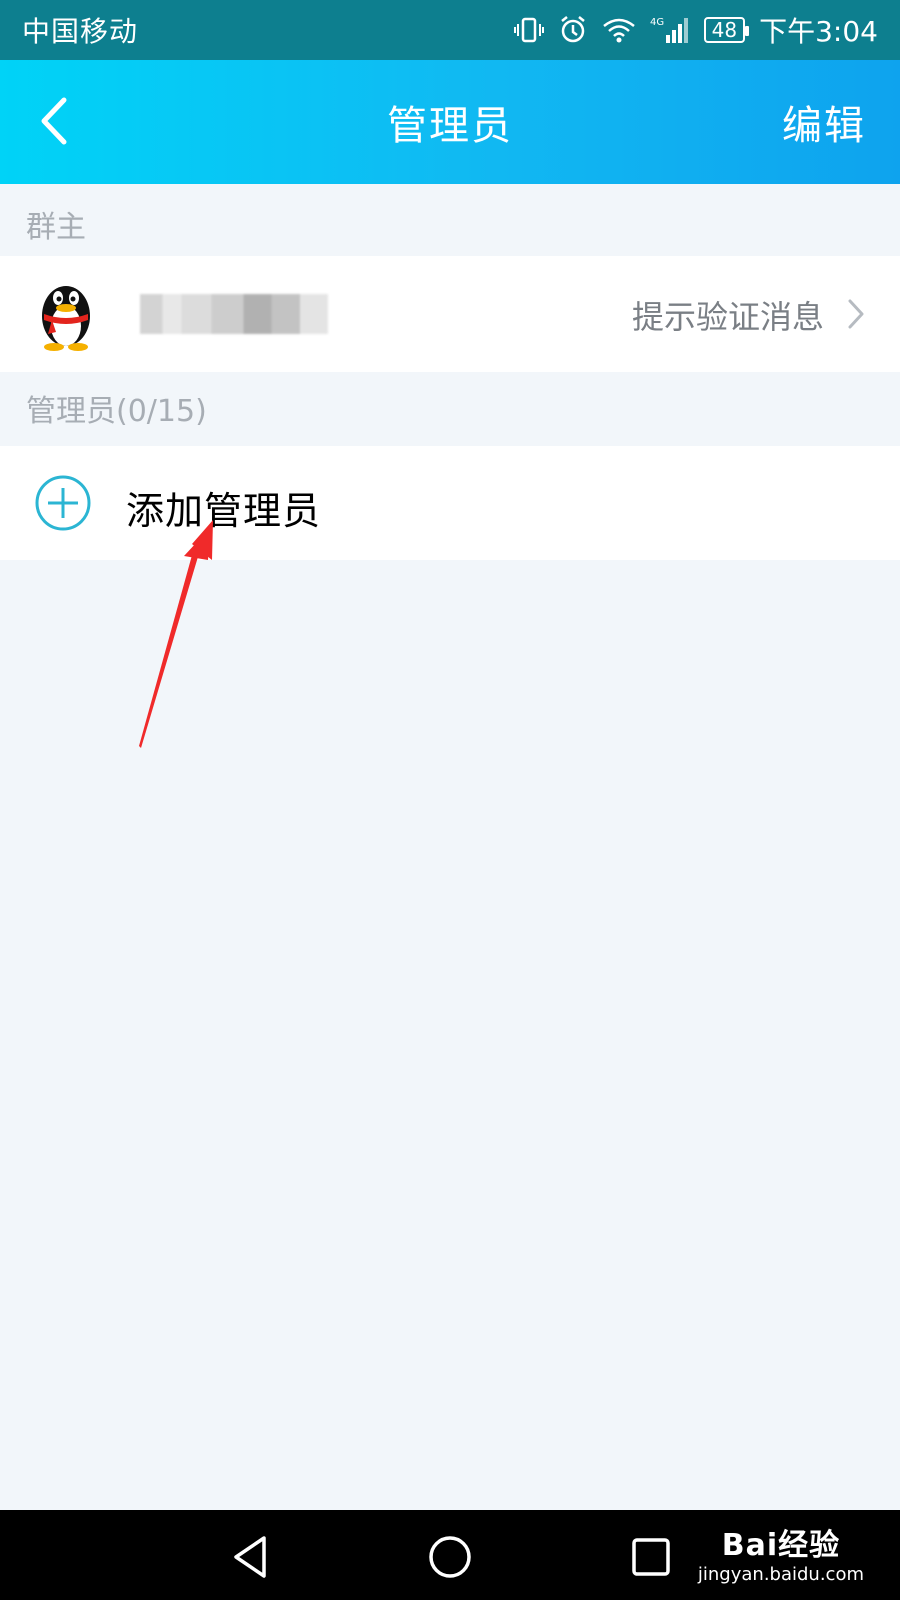  Describe the element at coordinates (670, 30) in the screenshot. I see `signal-icon: 4G` at that location.